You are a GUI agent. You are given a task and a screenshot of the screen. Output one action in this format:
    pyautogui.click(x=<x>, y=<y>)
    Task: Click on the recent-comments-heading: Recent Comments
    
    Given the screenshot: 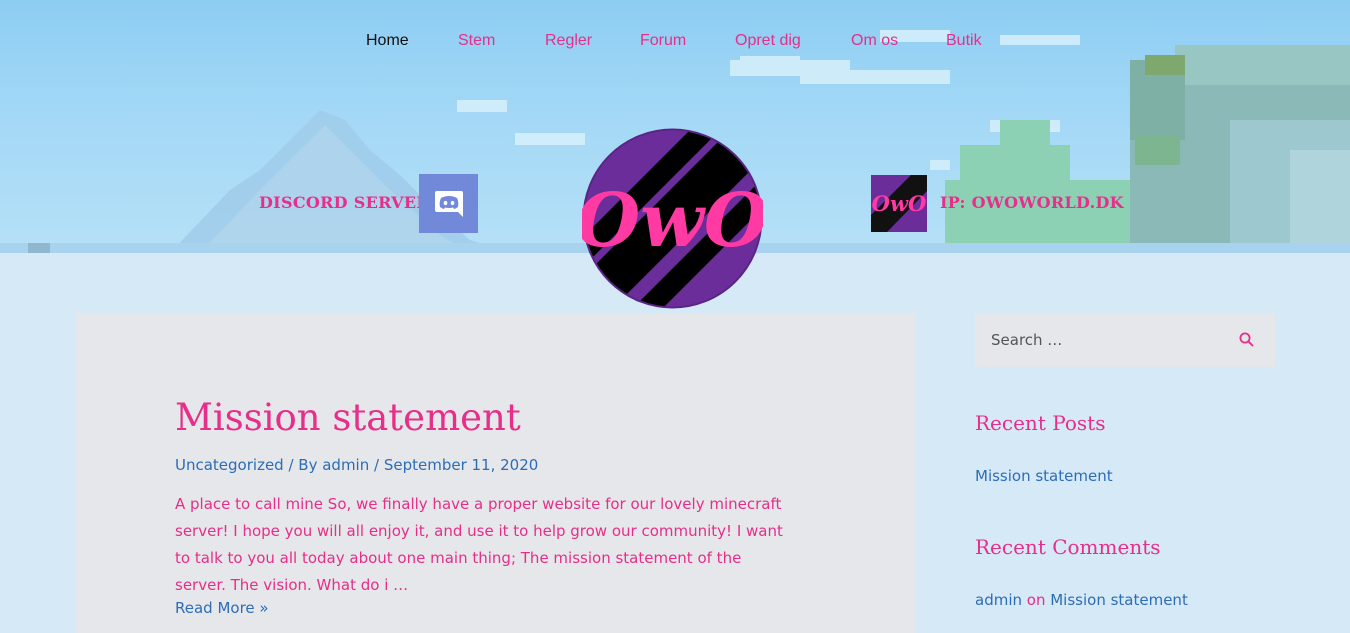 What is the action you would take?
    pyautogui.click(x=1068, y=547)
    